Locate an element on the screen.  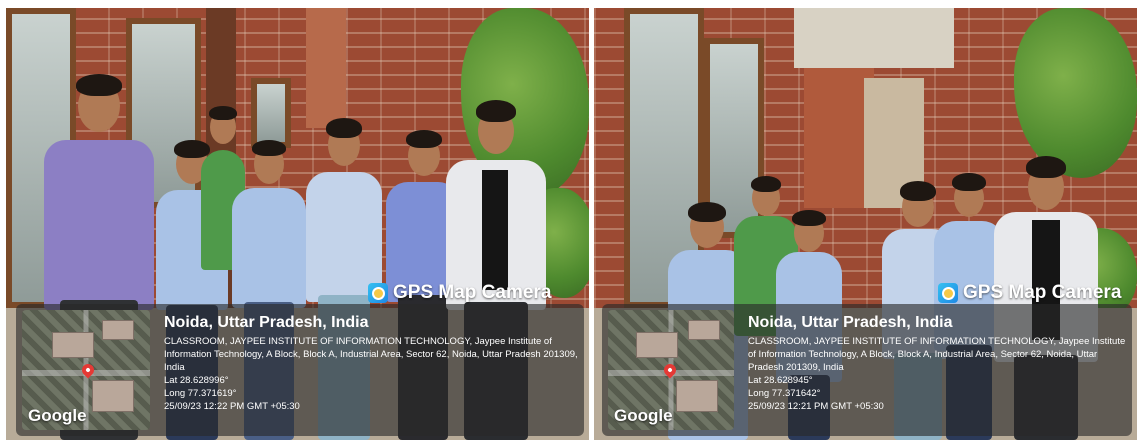
latitude-text: Lat 28.628996° is located at coordinates (196, 380).